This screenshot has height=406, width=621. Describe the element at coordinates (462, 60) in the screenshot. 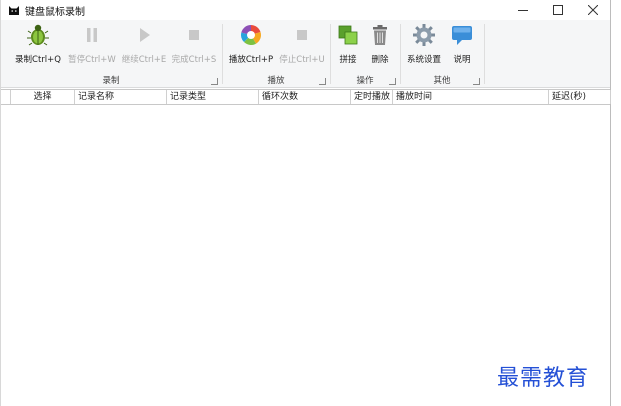

I see `help-button-label: 说明` at that location.